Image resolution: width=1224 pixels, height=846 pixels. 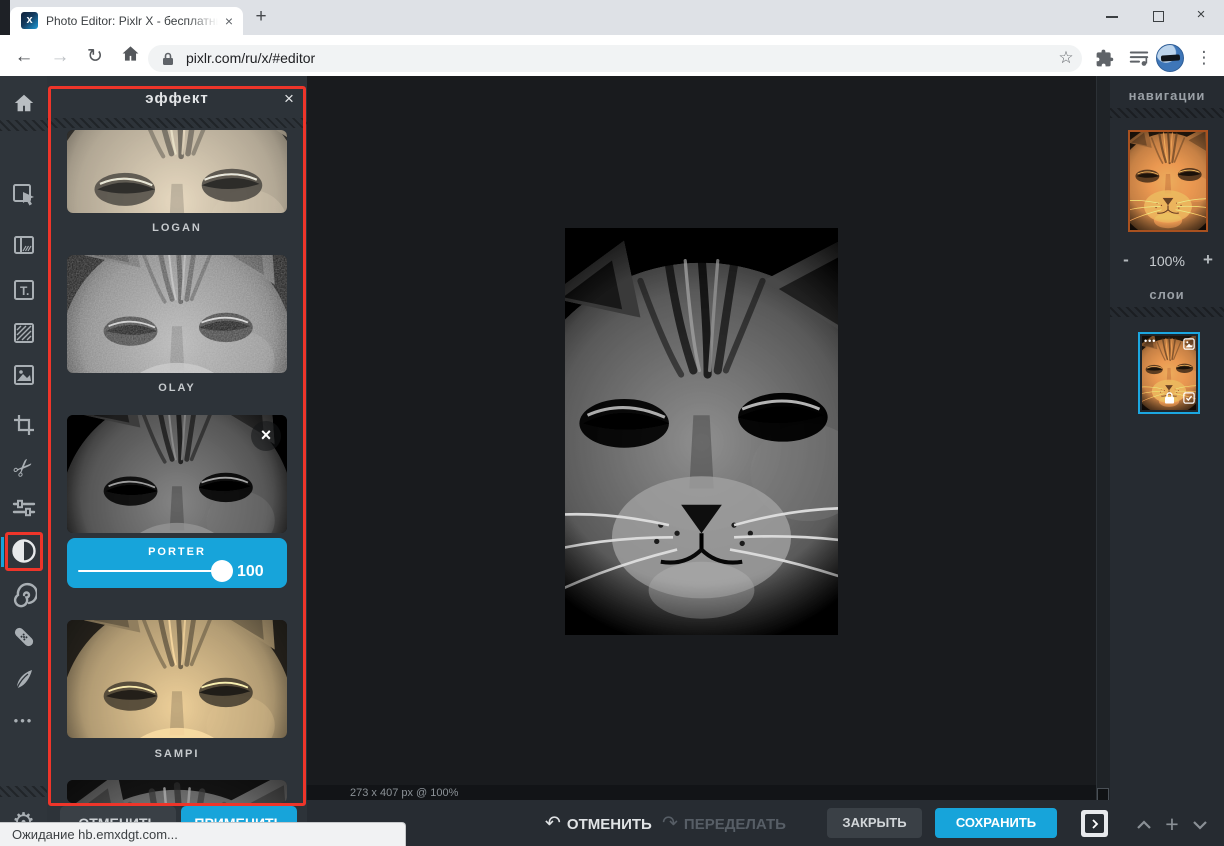 What do you see at coordinates (261, 17) in the screenshot?
I see `new-tab-button: +` at bounding box center [261, 17].